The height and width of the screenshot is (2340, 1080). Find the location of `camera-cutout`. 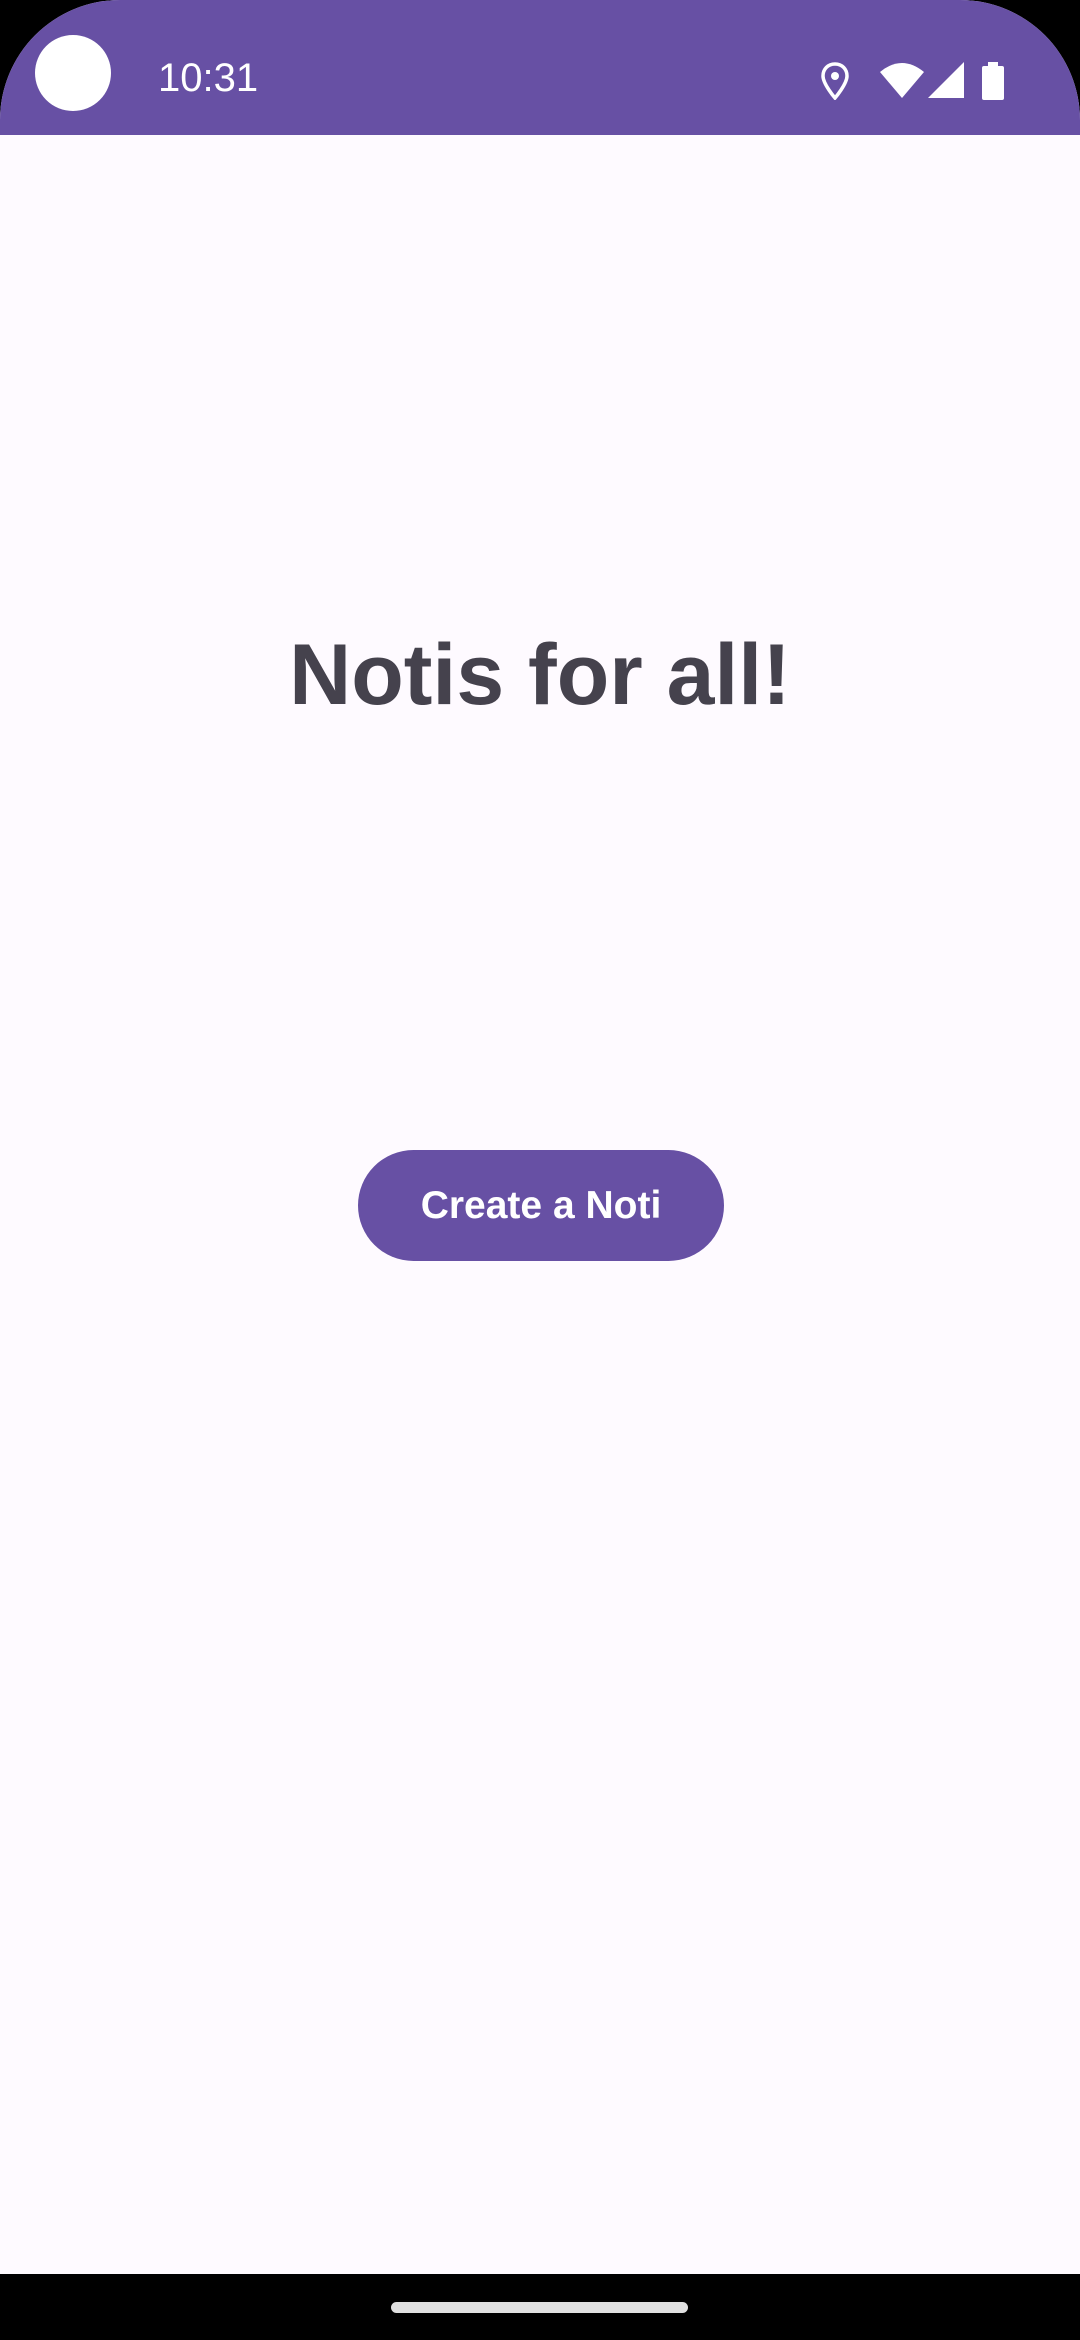

camera-cutout is located at coordinates (73, 73).